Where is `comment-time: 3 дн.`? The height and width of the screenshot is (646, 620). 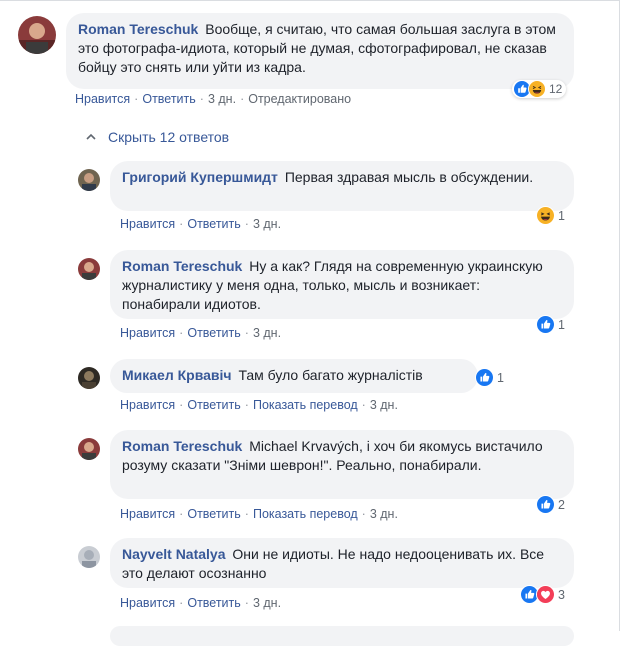 comment-time: 3 дн. is located at coordinates (222, 99).